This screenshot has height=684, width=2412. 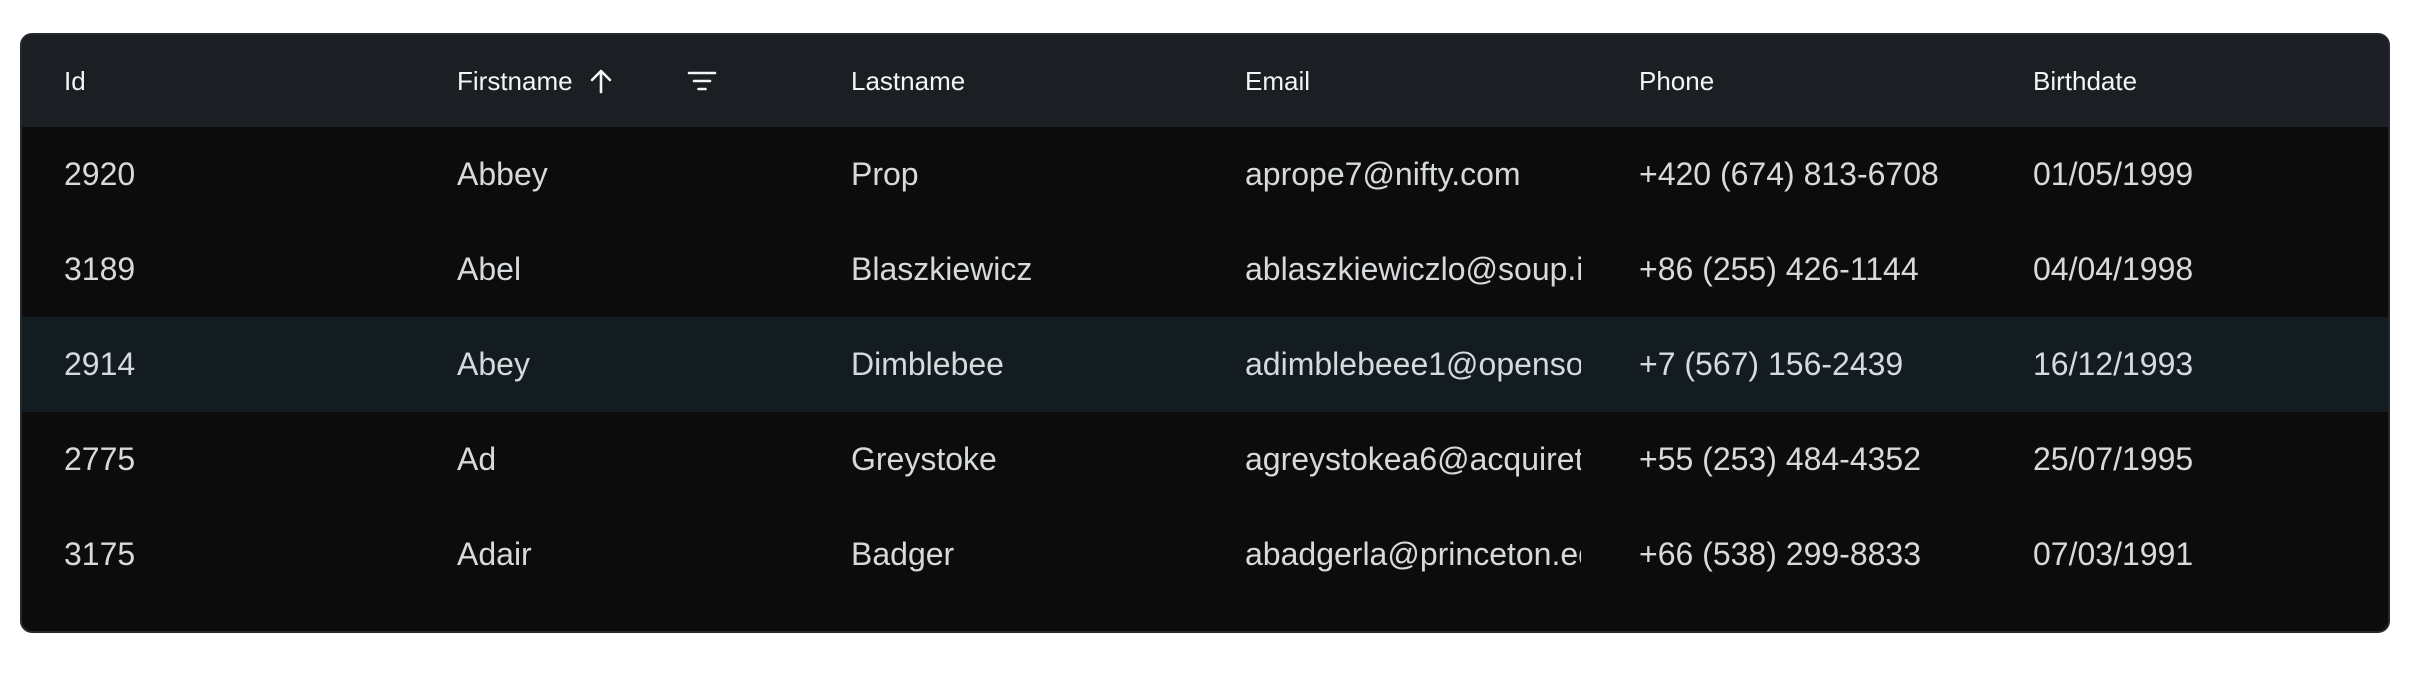 What do you see at coordinates (1383, 174) in the screenshot?
I see `cell-email: aprope7@nifty.com` at bounding box center [1383, 174].